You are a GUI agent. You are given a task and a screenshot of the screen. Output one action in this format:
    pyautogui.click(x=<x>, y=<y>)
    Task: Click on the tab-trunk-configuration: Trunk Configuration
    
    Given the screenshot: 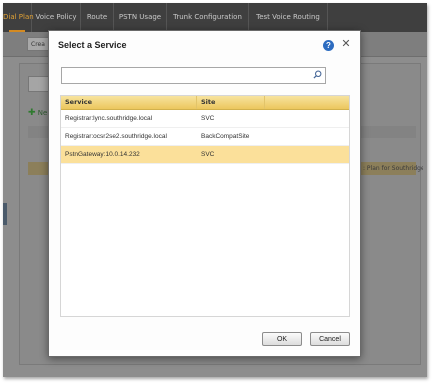 What is the action you would take?
    pyautogui.click(x=208, y=17)
    